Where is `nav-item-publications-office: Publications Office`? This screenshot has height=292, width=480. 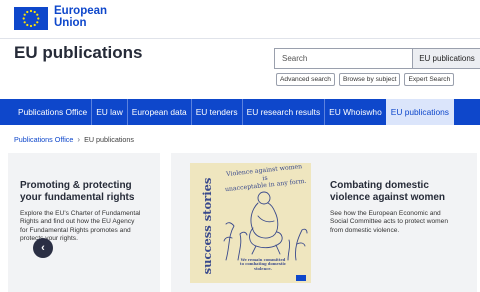 nav-item-publications-office: Publications Office is located at coordinates (52, 112).